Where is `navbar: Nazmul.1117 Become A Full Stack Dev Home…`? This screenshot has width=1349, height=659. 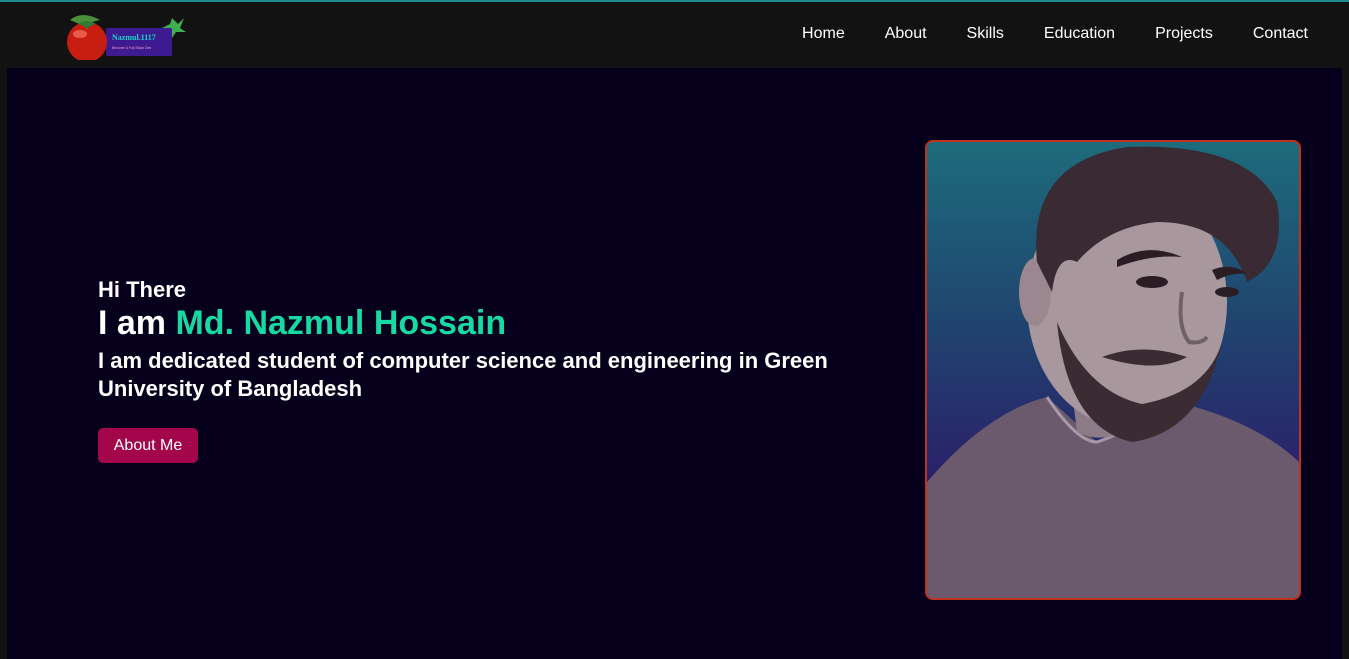
navbar: Nazmul.1117 Become A Full Stack Dev Home… is located at coordinates (674, 35).